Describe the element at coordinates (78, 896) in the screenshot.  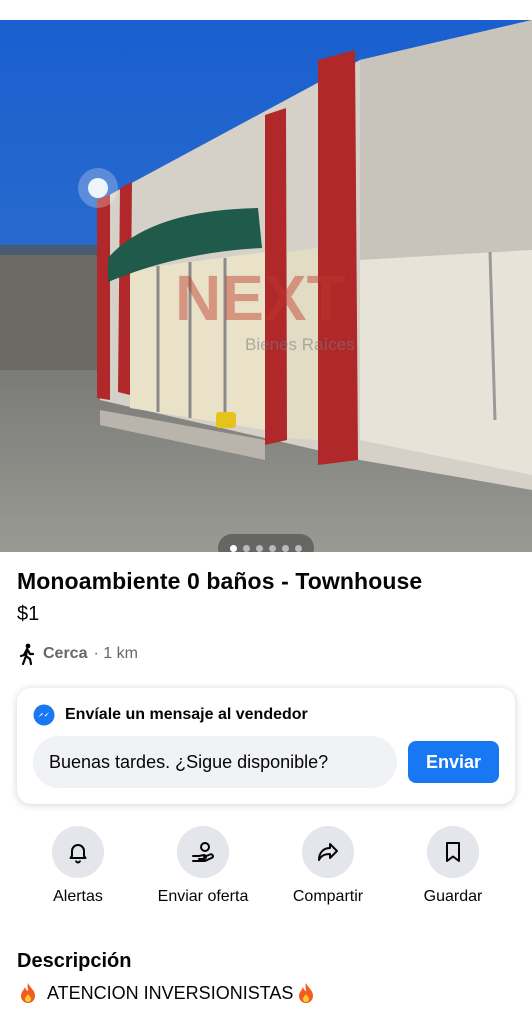
I see `alerts-label: Alertas` at that location.